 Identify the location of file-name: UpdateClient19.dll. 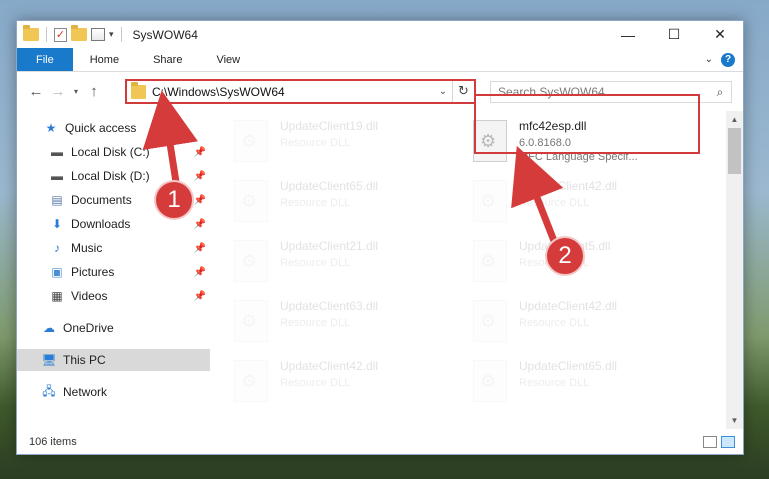
(329, 126).